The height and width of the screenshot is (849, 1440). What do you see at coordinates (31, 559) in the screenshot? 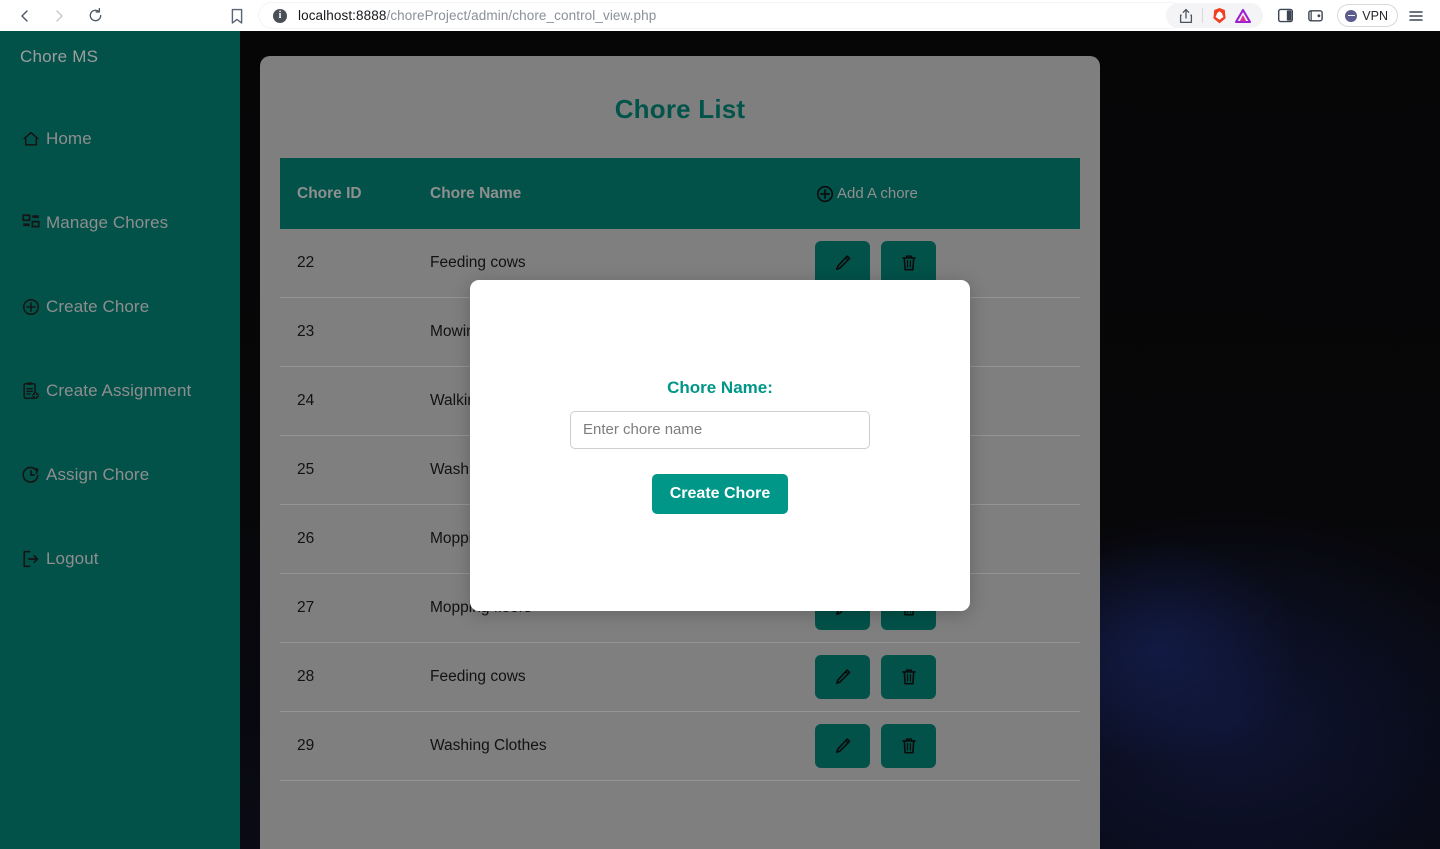
I see `logout-arrow-icon` at bounding box center [31, 559].